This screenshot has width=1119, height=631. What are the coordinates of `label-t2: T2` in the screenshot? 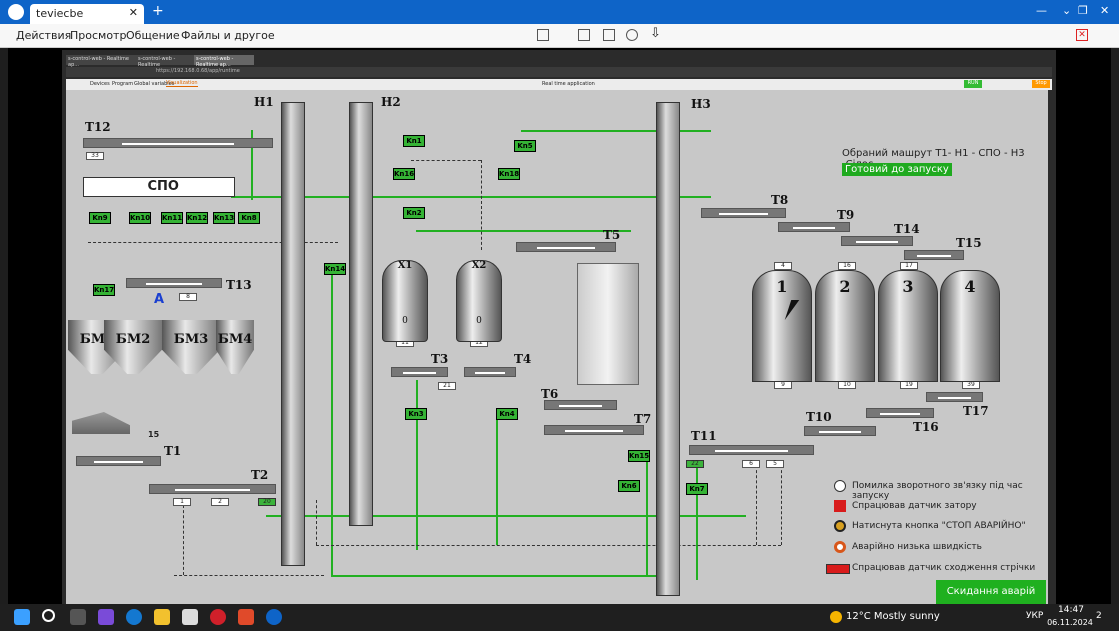 It's located at (260, 475).